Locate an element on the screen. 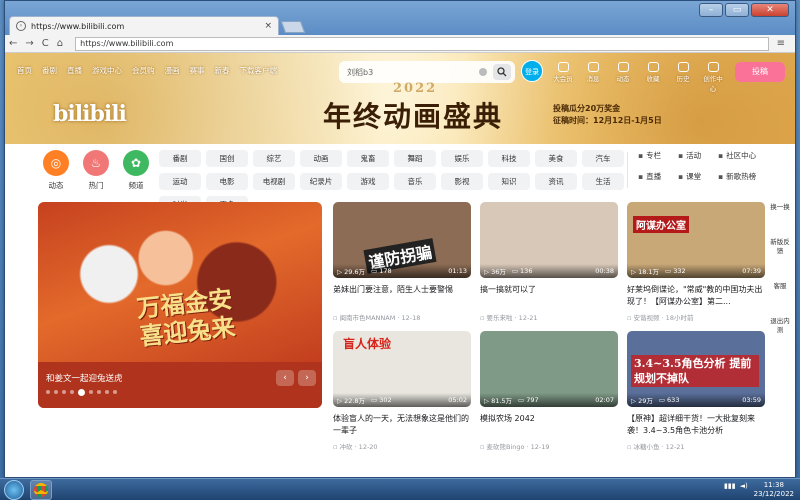 The image size is (800, 500). nav-item: 首页 is located at coordinates (24, 70).